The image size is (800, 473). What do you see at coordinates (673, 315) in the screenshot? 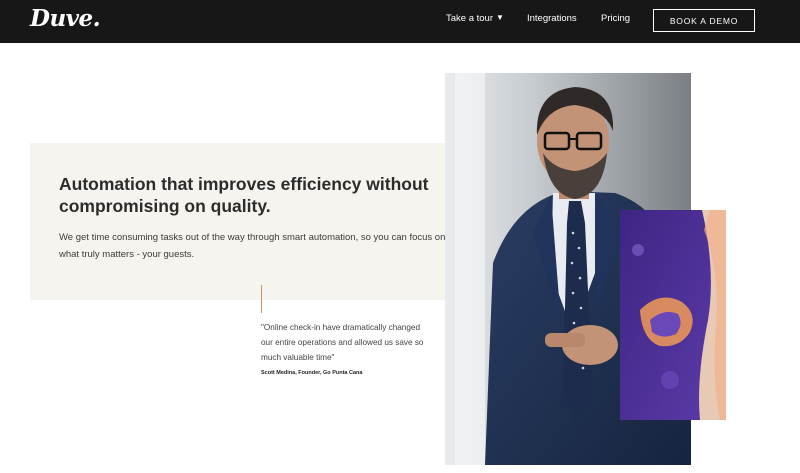
I see `abstract-art-overlay` at bounding box center [673, 315].